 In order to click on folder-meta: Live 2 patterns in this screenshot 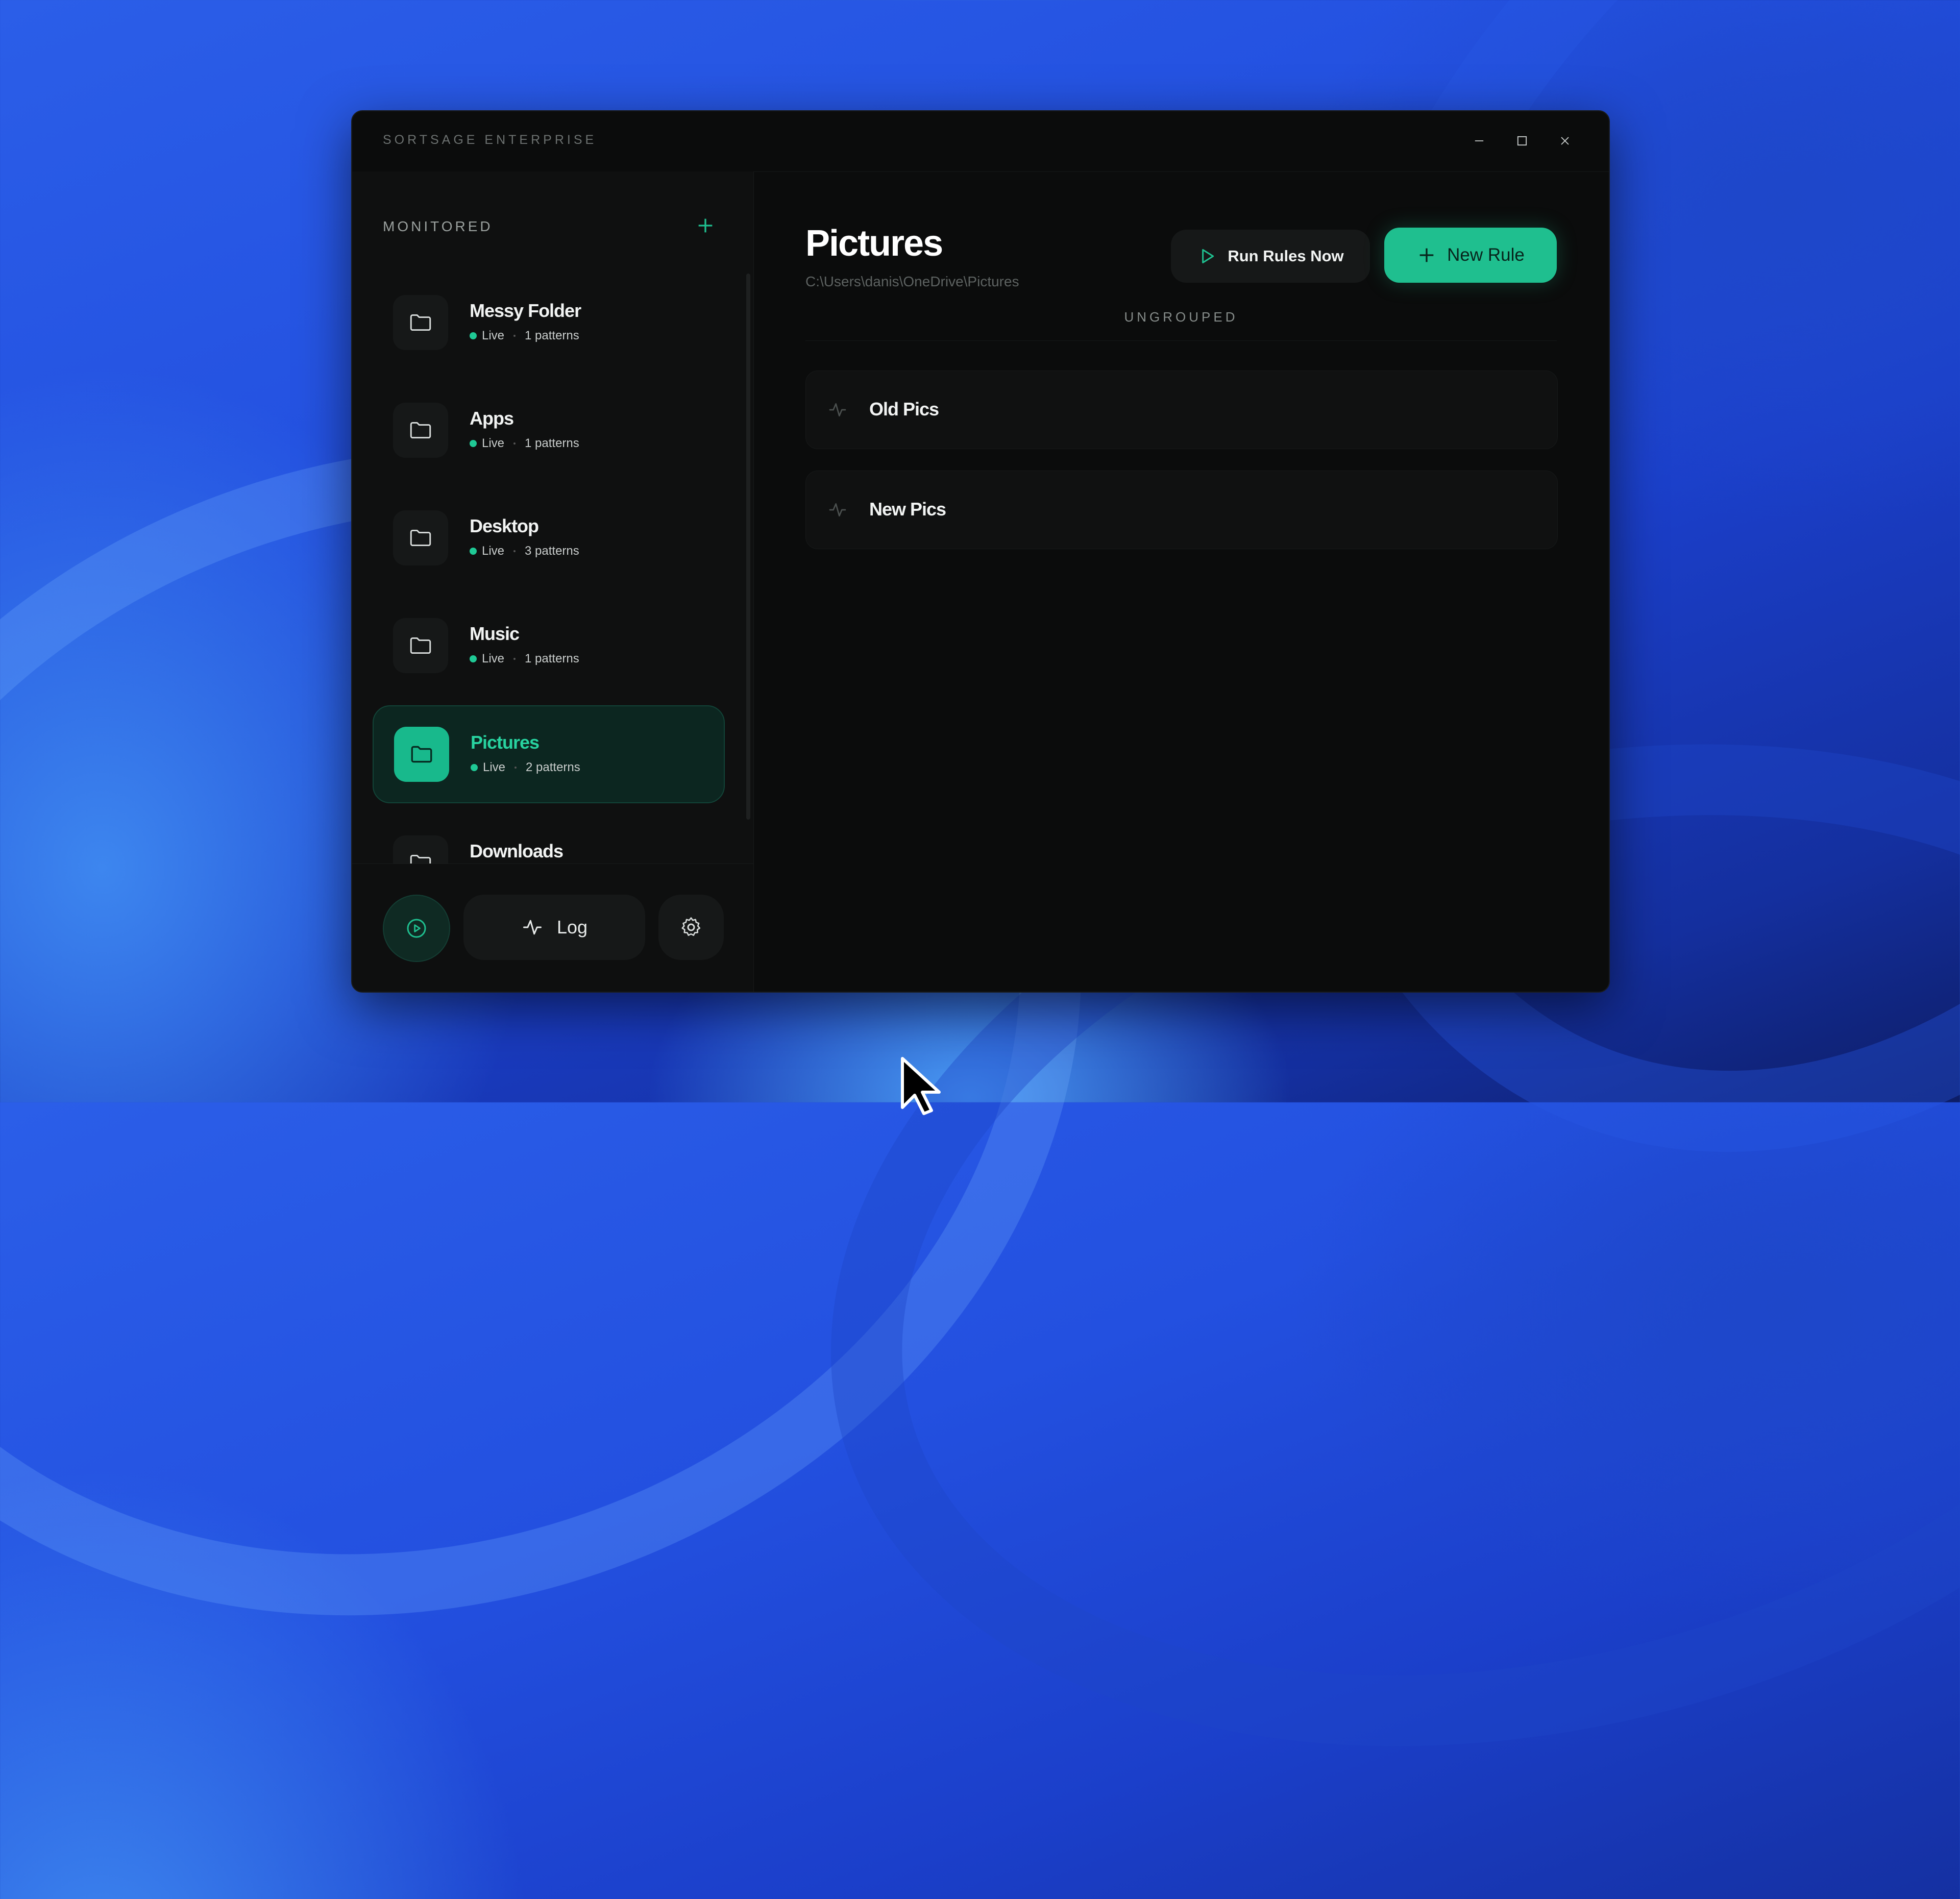, I will do `click(525, 767)`.